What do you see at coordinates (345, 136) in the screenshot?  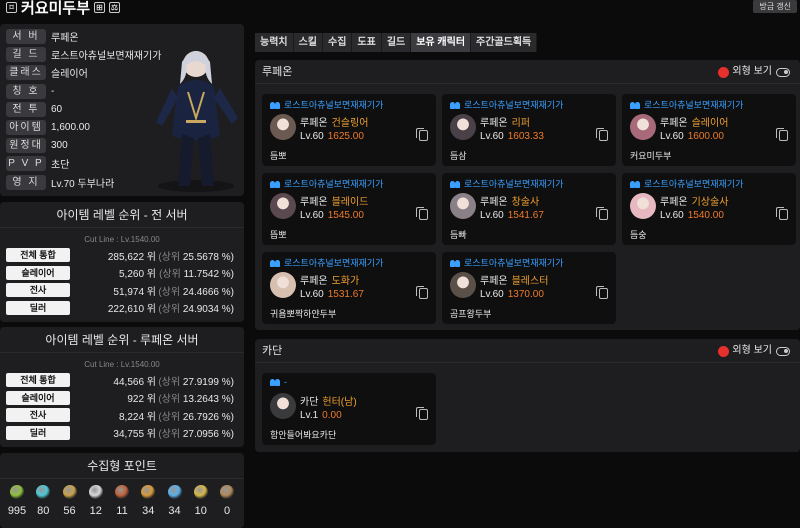 I see `item-level: 1625.00` at bounding box center [345, 136].